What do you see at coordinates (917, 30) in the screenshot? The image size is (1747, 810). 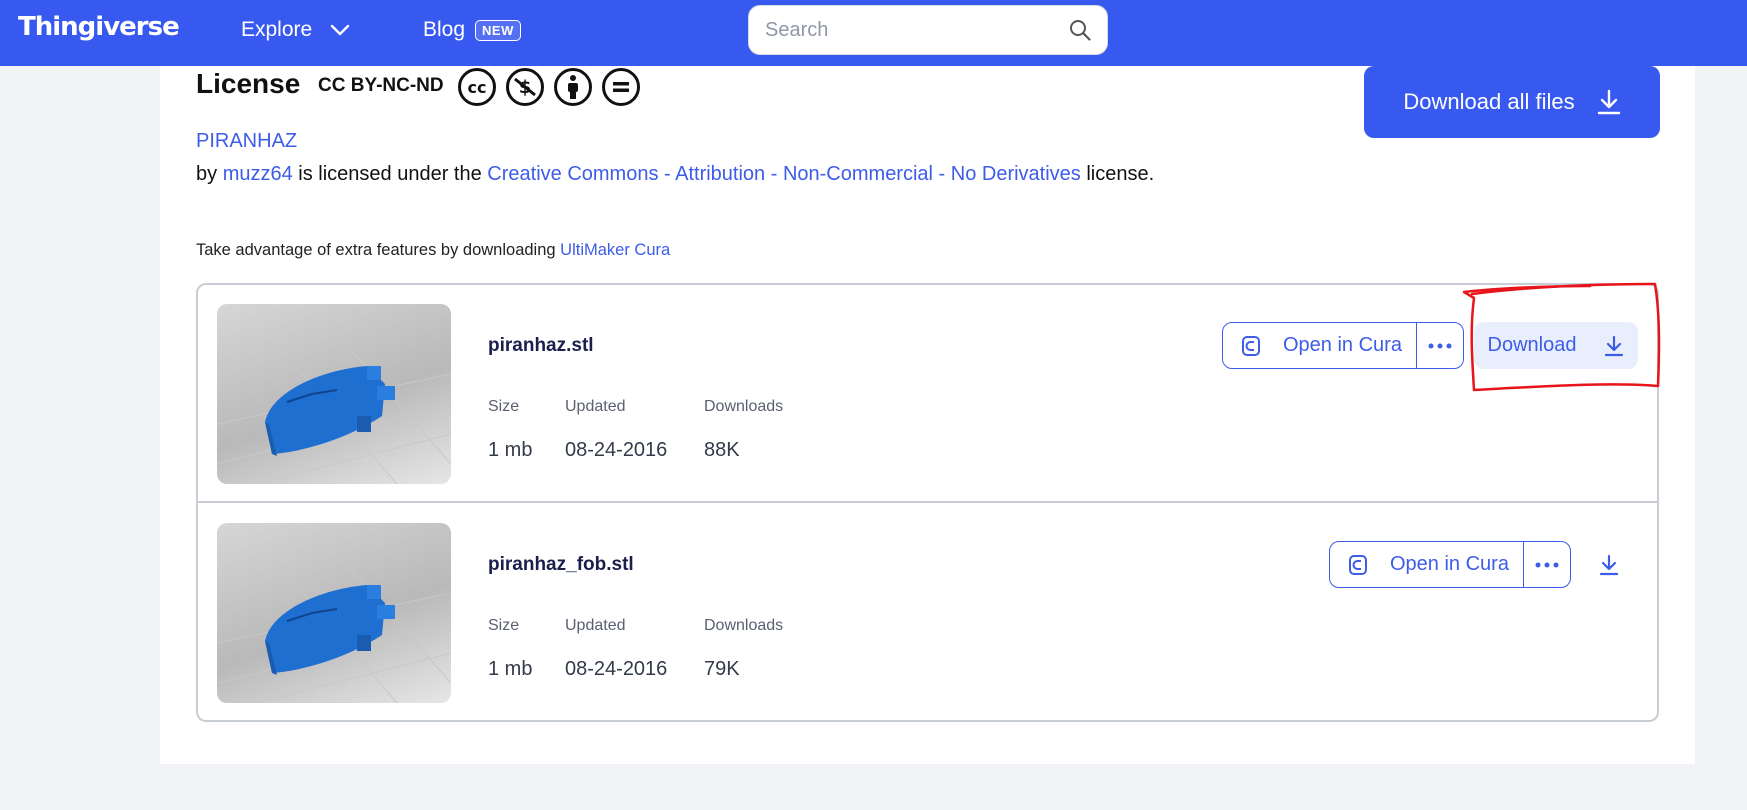 I see `search-input` at bounding box center [917, 30].